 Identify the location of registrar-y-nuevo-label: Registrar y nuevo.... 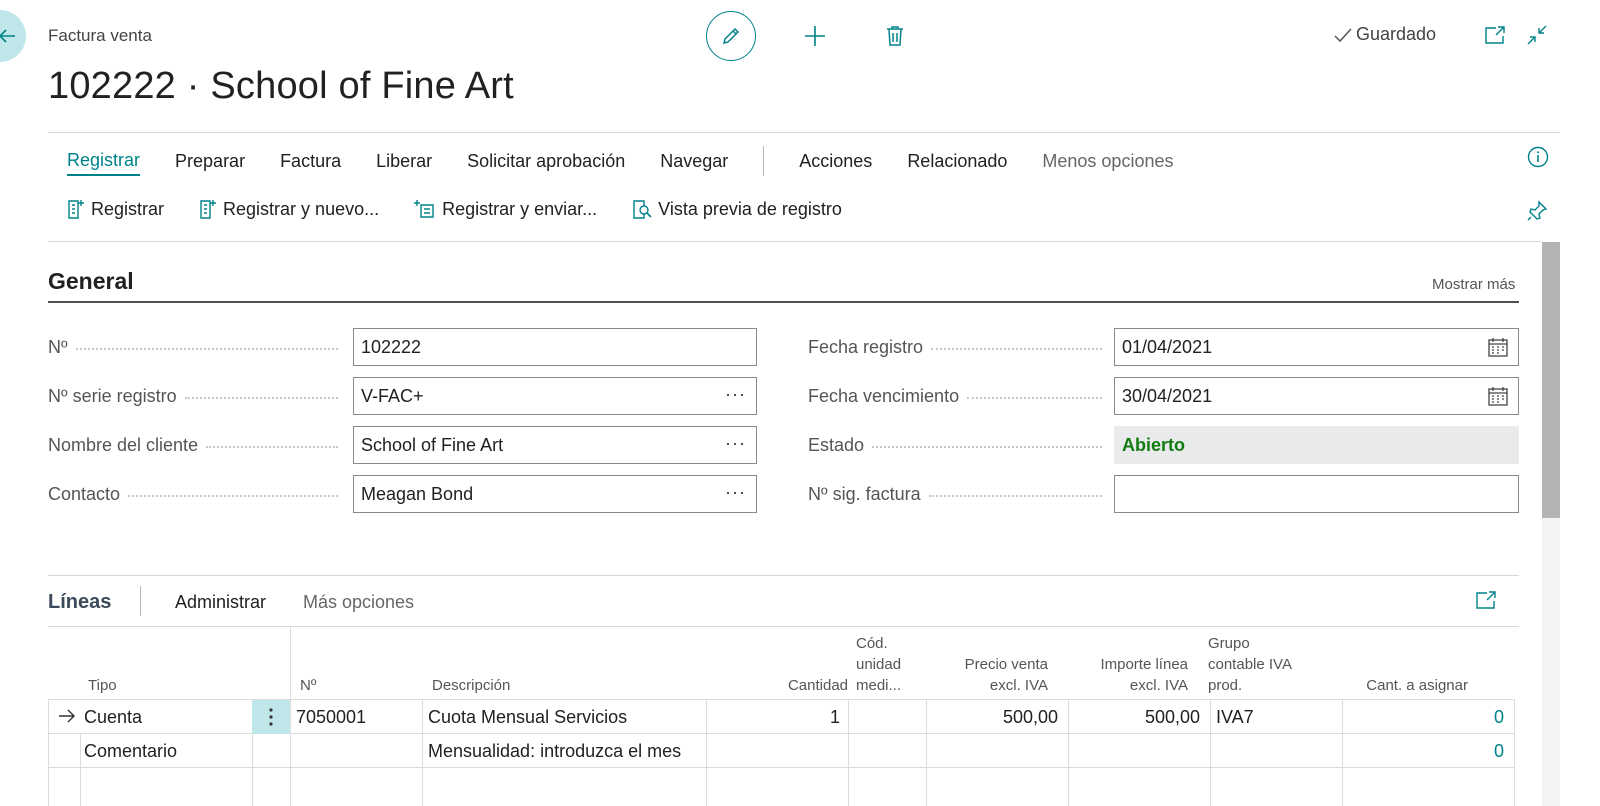
(301, 208).